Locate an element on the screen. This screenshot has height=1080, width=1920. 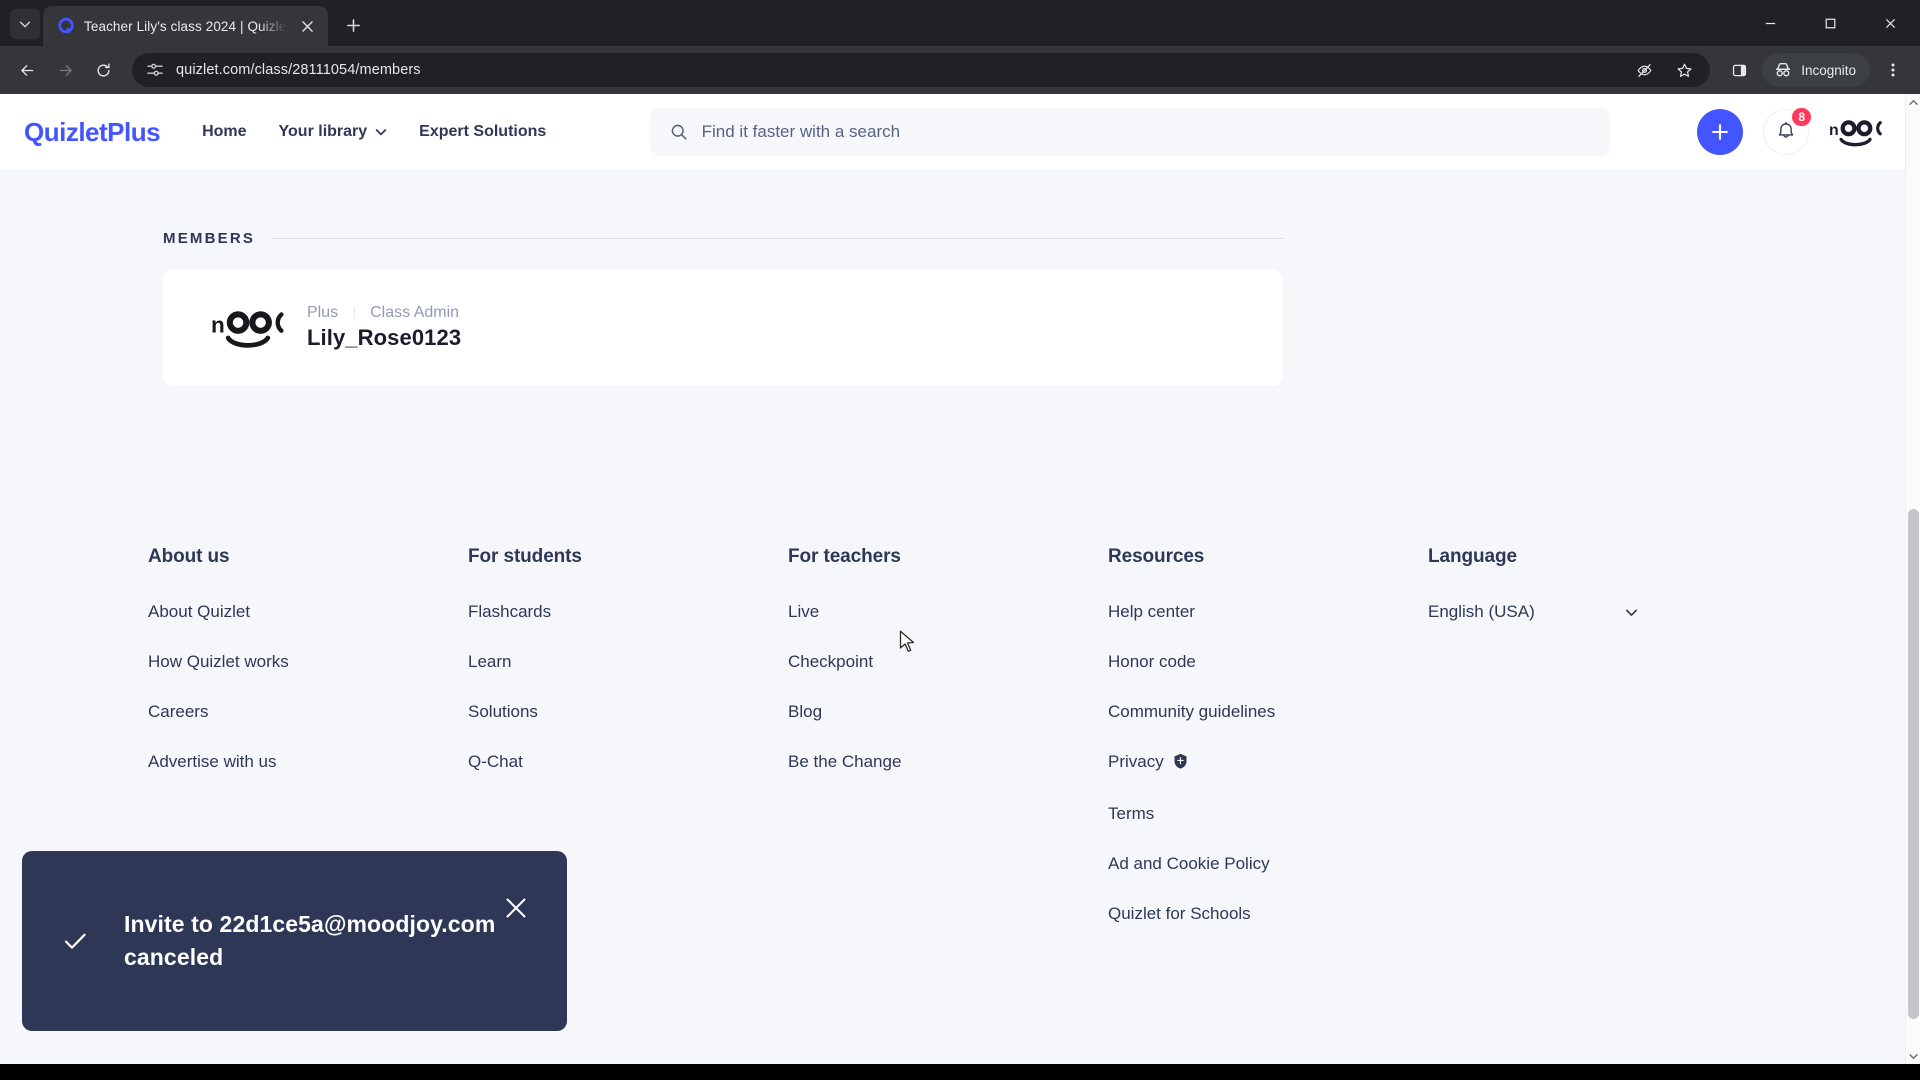
maximize-icon is located at coordinates (1830, 23).